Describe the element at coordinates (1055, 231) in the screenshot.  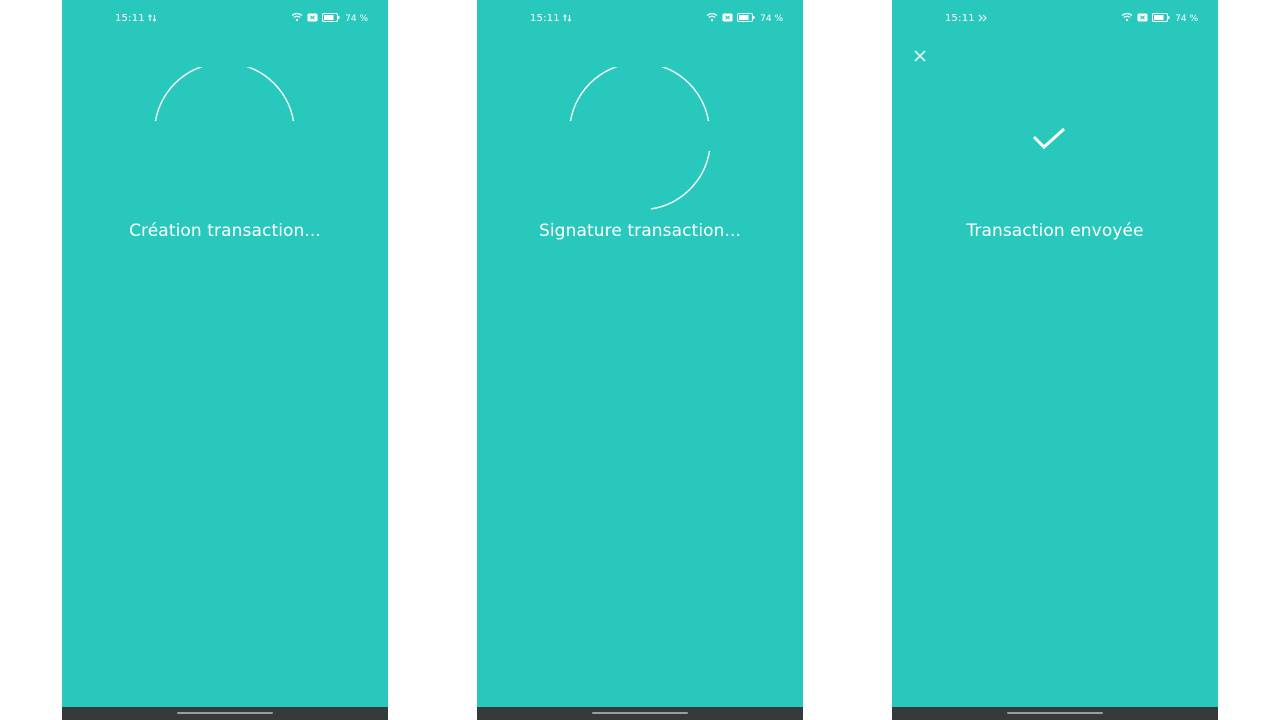
I see `status-message: Transaction envoyée` at that location.